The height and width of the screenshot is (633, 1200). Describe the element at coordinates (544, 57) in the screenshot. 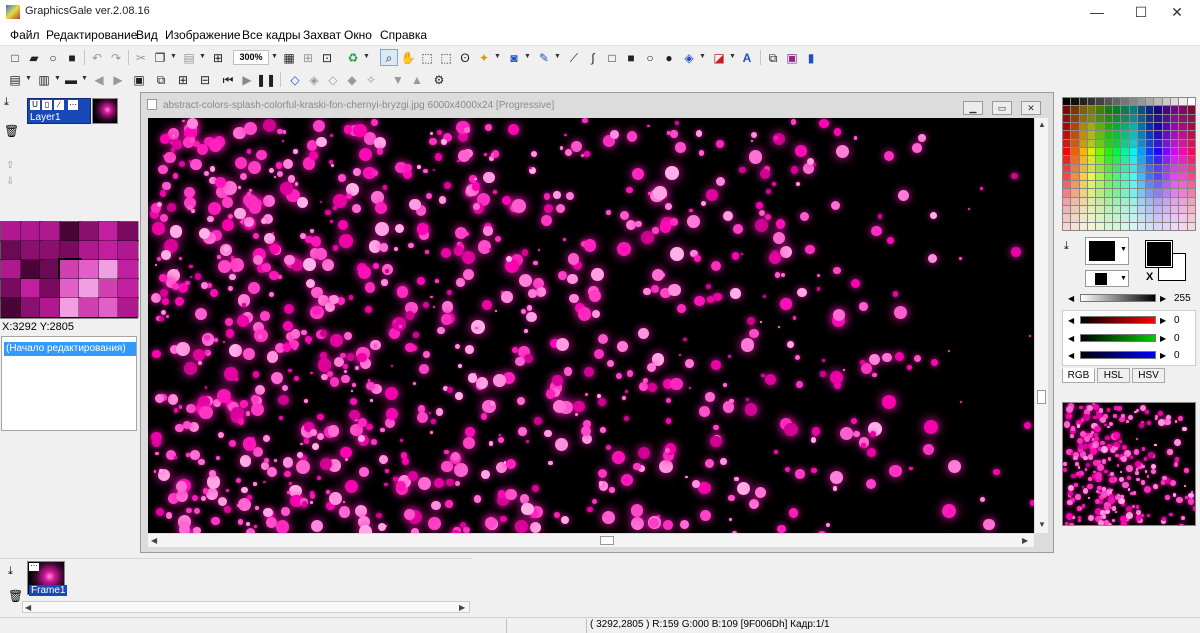

I see `pencil-icon: ✎` at that location.